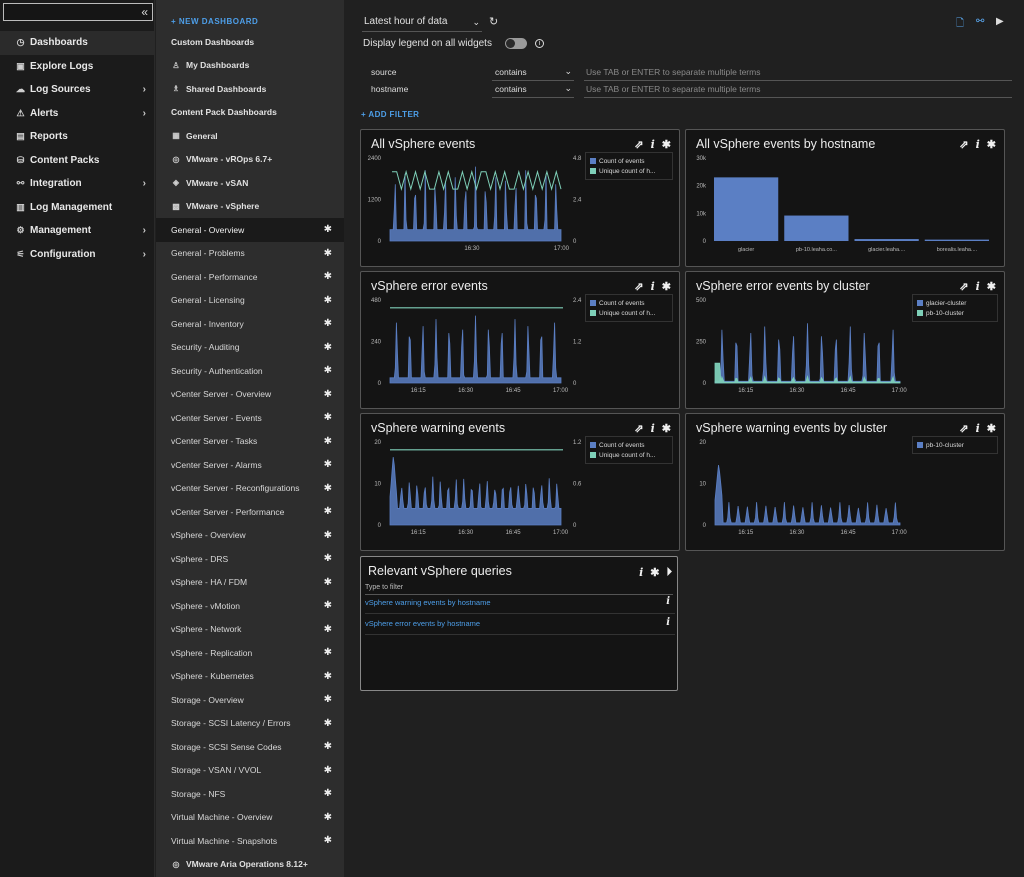 The height and width of the screenshot is (877, 1024). I want to click on dashboard-list-item: vSphere - Replication ✱, so click(250, 653).